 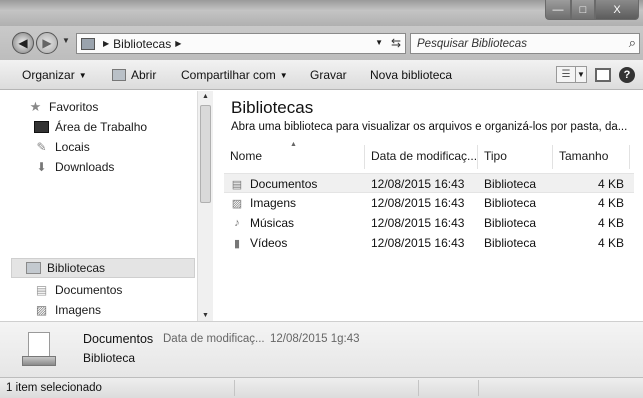 I want to click on forward-button: ▶, so click(x=47, y=43).